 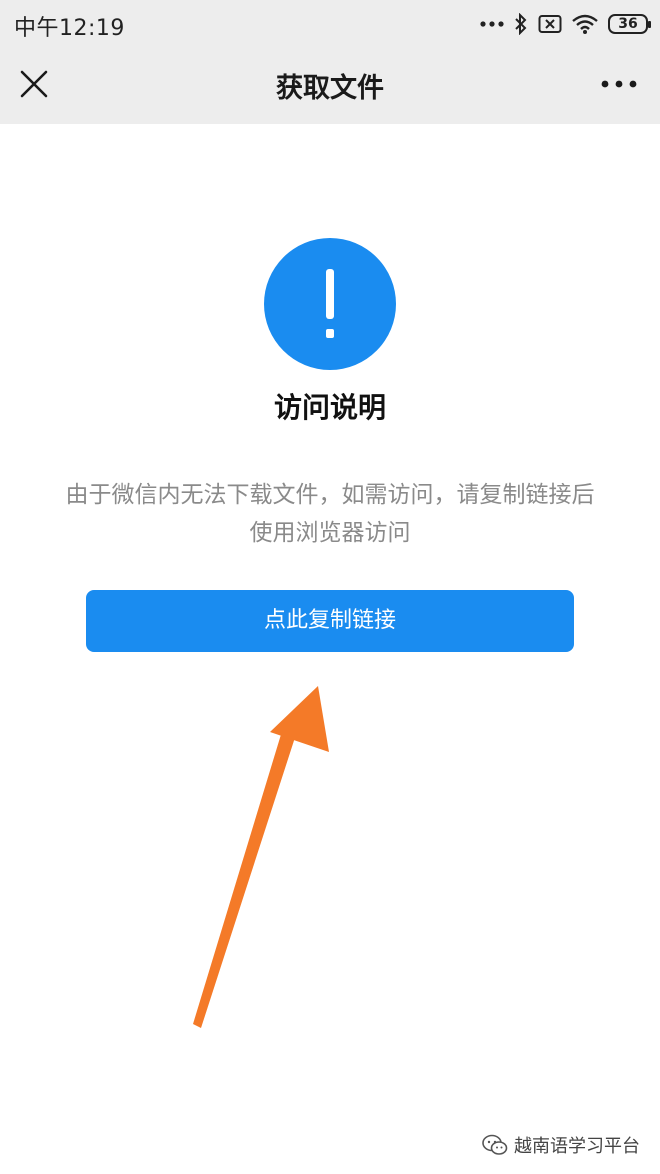 What do you see at coordinates (577, 1146) in the screenshot?
I see `watermark-text: 越南语学习平台` at bounding box center [577, 1146].